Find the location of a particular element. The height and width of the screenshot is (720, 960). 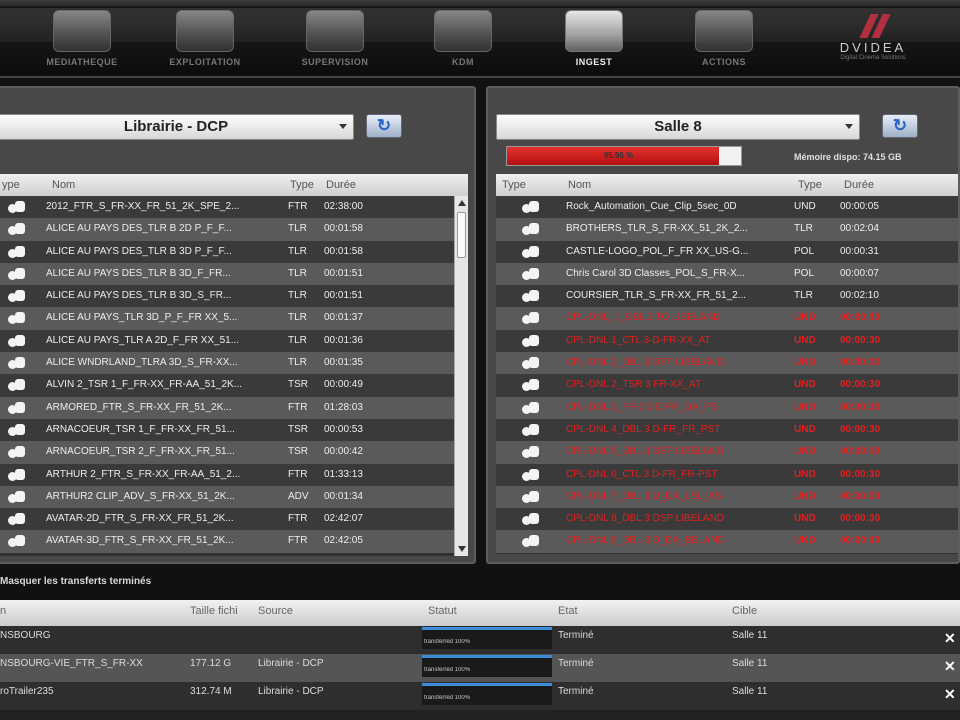

table-row: CPL-DNL 4_DBL 3 D-FR_FR_PST UND 00:00:30 is located at coordinates (727, 430).